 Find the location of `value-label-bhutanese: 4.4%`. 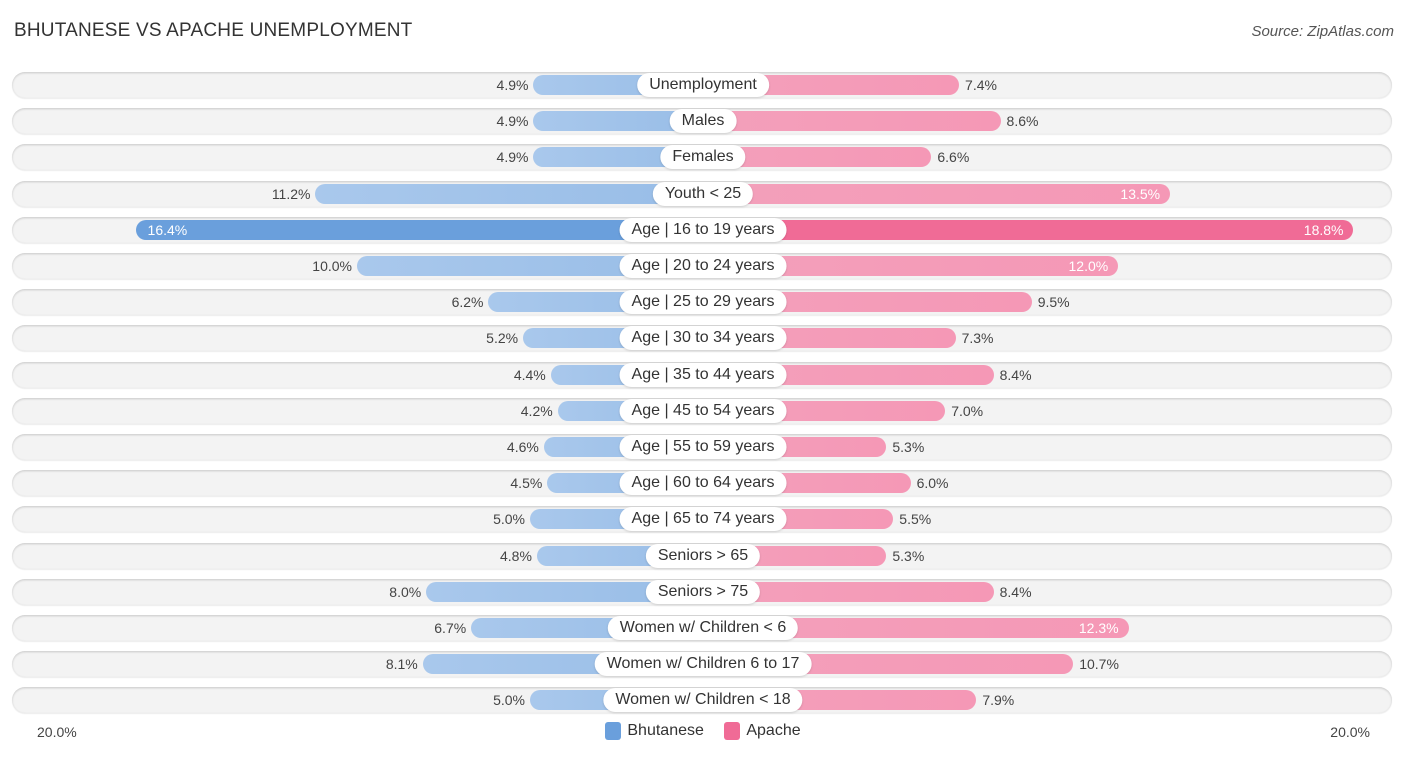

value-label-bhutanese: 4.4% is located at coordinates (529, 374).